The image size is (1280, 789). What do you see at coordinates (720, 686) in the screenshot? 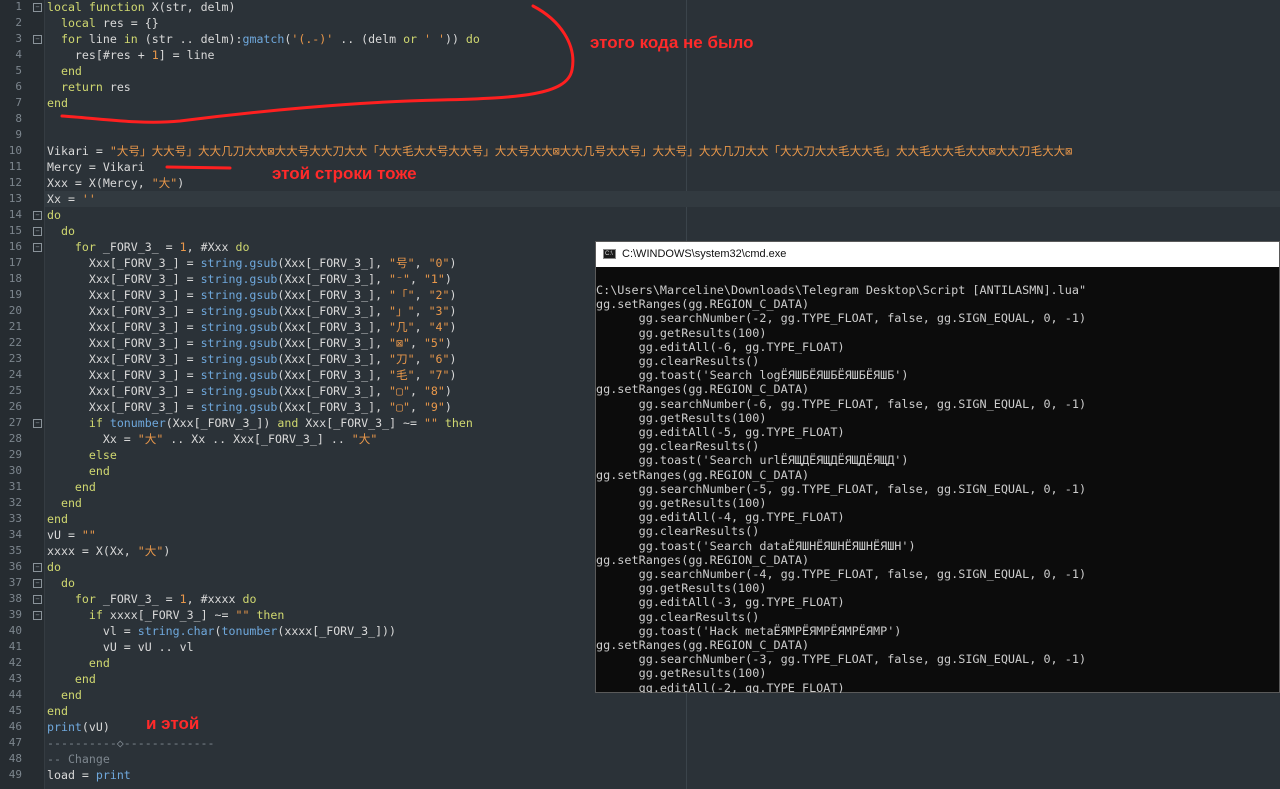
I see `cmd-output-line: gg.editAll(-2, gg.TYPE_FLOAT)` at bounding box center [720, 686].